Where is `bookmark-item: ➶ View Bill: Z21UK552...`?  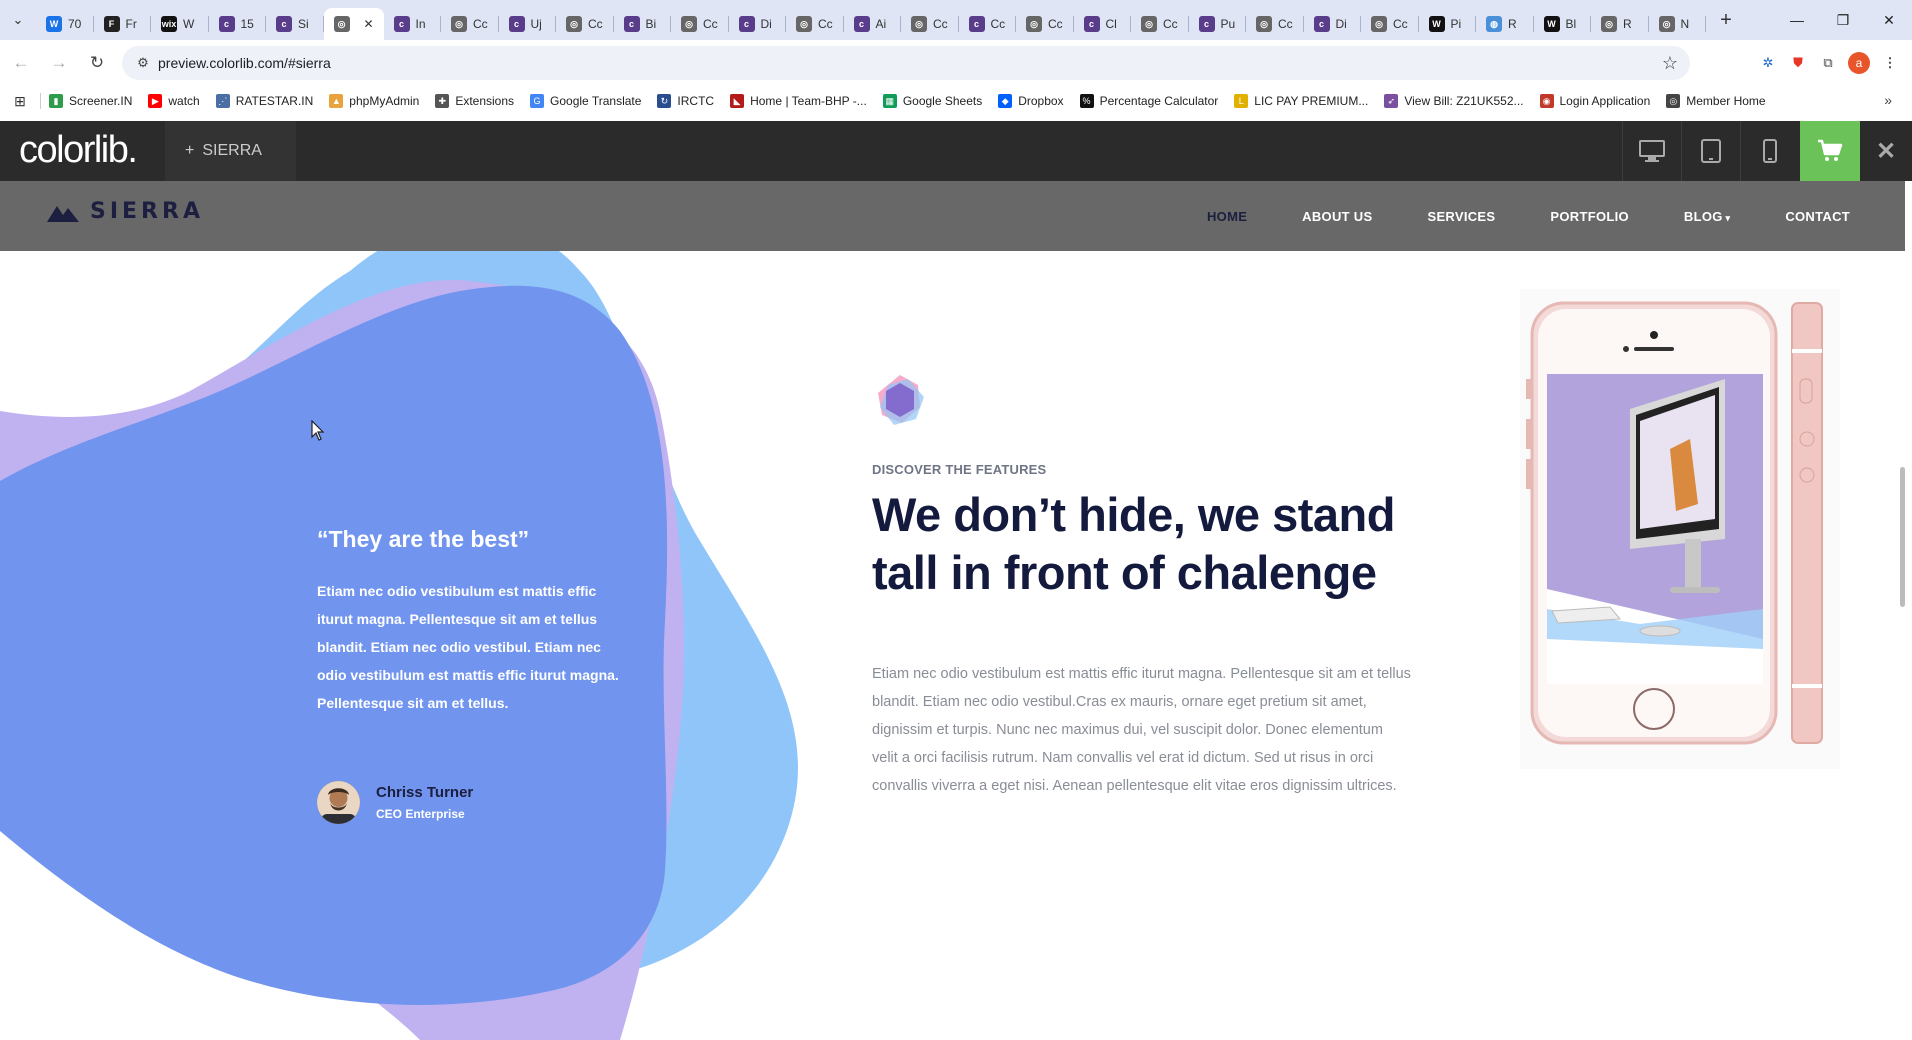 bookmark-item: ➶ View Bill: Z21UK552... is located at coordinates (1454, 101).